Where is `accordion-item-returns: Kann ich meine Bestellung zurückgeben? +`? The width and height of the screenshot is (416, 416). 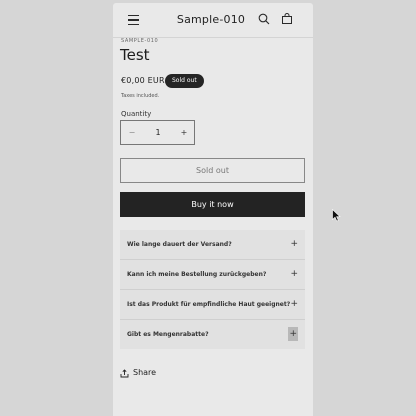
accordion-item-returns: Kann ich meine Bestellung zurückgeben? + is located at coordinates (212, 274).